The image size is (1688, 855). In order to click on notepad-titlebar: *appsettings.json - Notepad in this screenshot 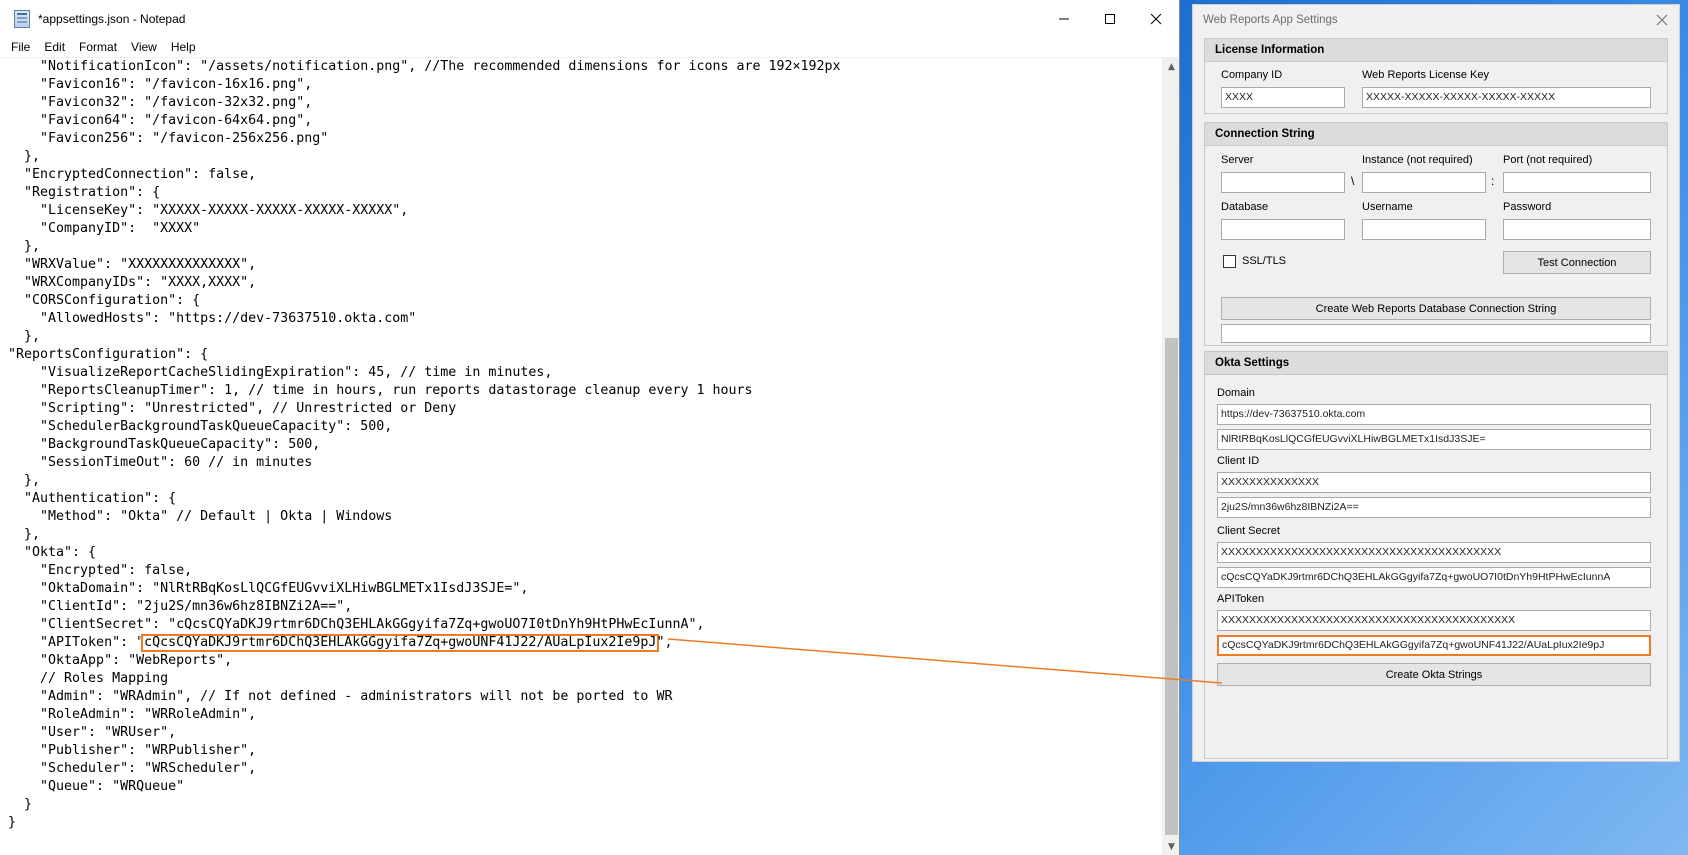, I will do `click(589, 18)`.